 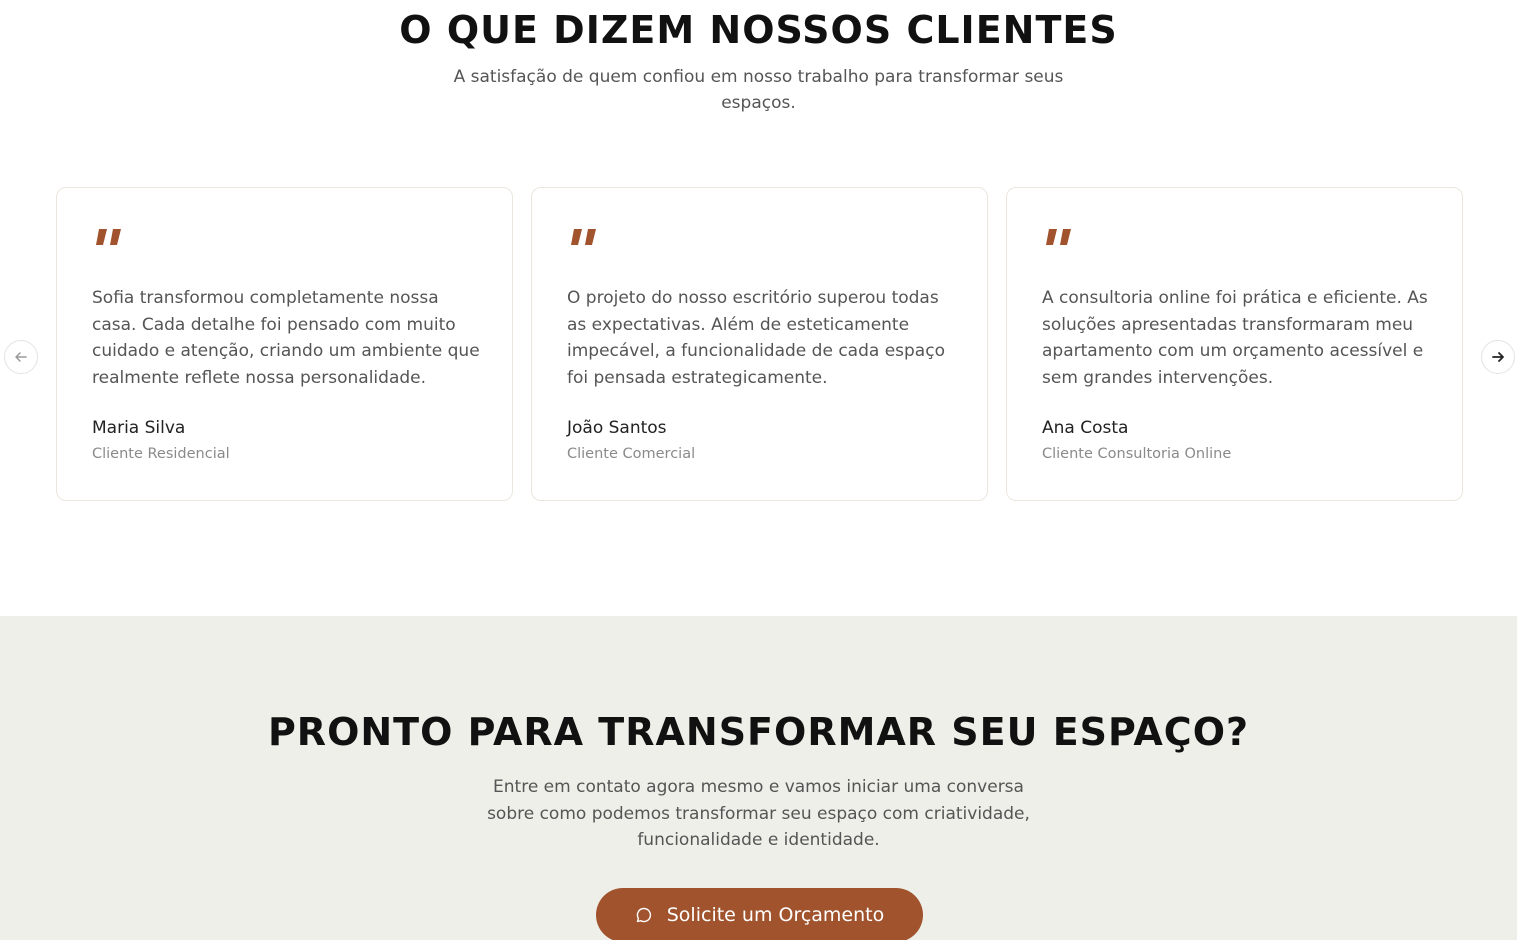 I want to click on testimonial-author-name: João Santos, so click(x=617, y=428).